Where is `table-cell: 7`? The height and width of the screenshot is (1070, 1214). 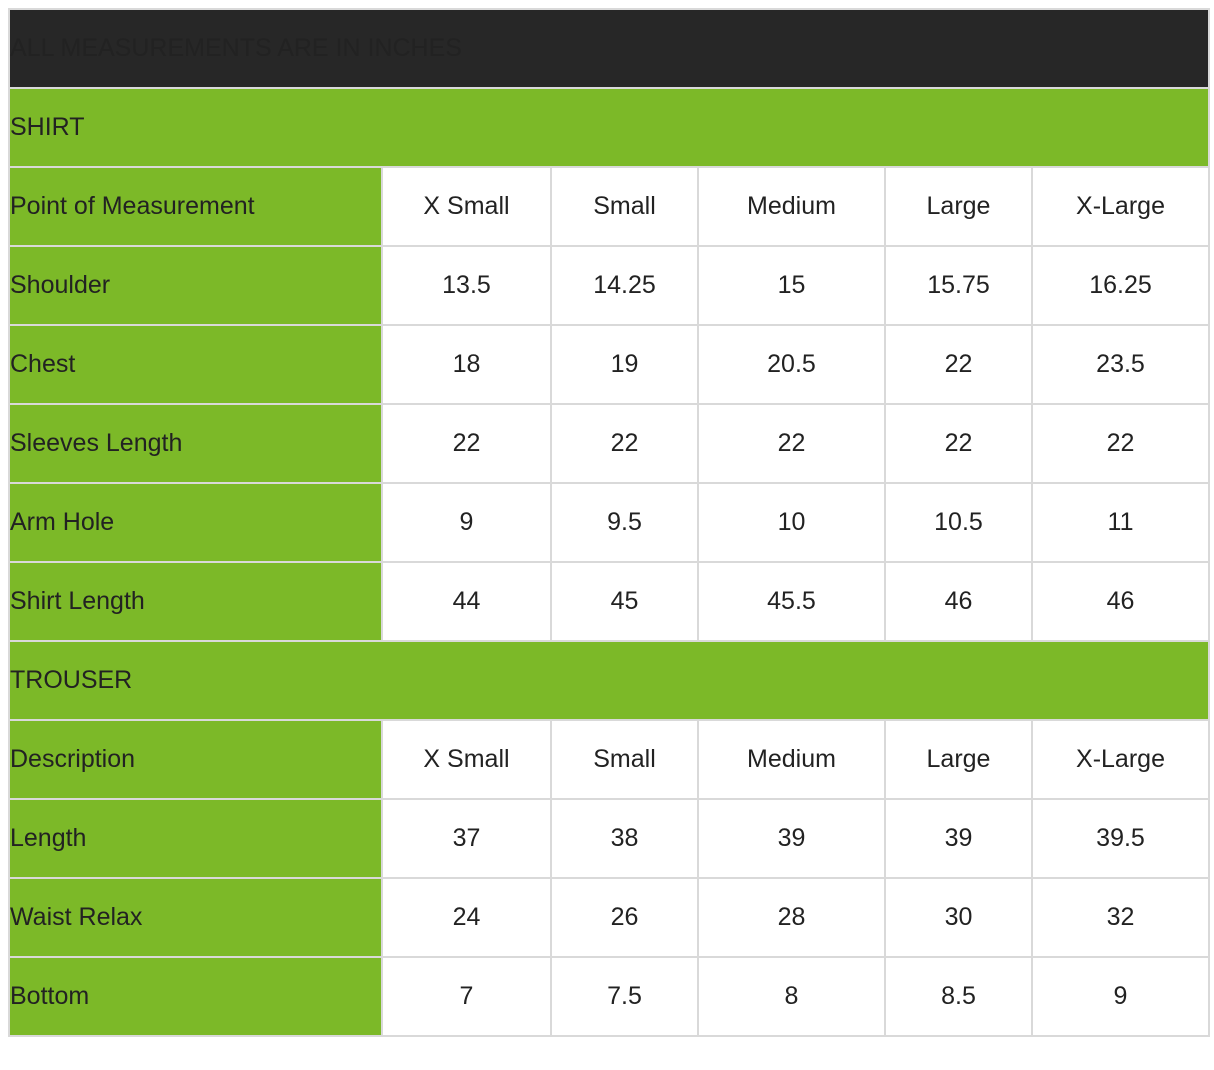 table-cell: 7 is located at coordinates (466, 996).